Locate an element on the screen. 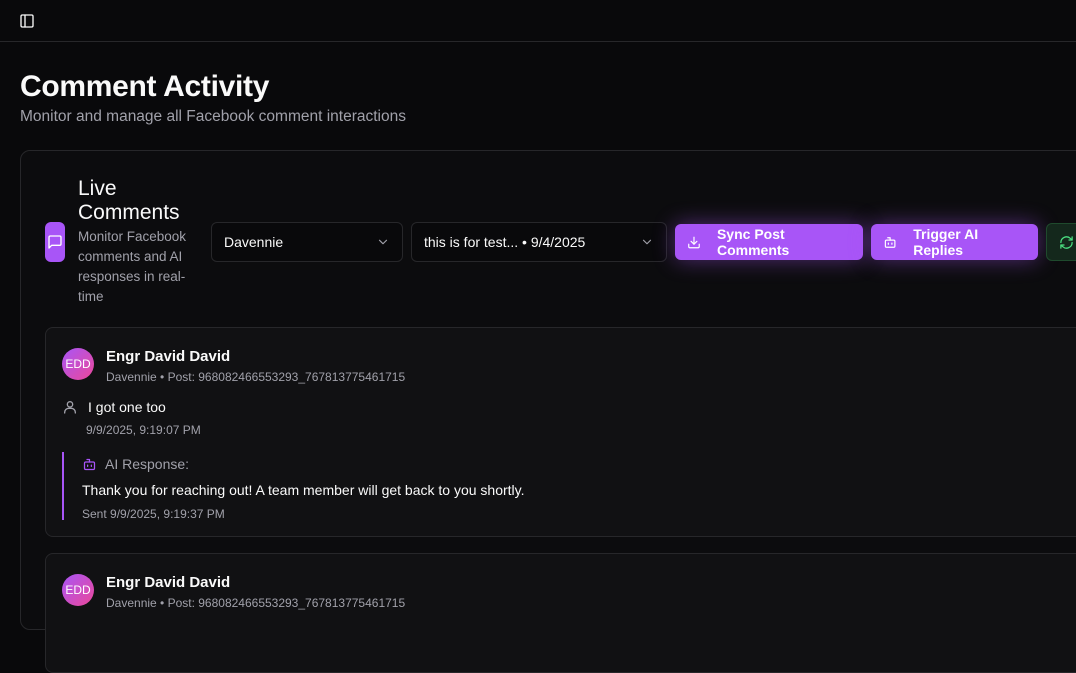 This screenshot has width=1076, height=673. sync-post-comments-button: Sync Post Comments is located at coordinates (769, 242).